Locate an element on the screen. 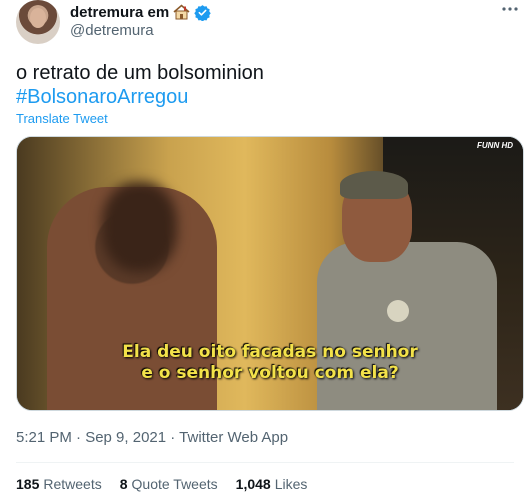  quote-tweets-stat: 8 Quote Tweets is located at coordinates (169, 484).